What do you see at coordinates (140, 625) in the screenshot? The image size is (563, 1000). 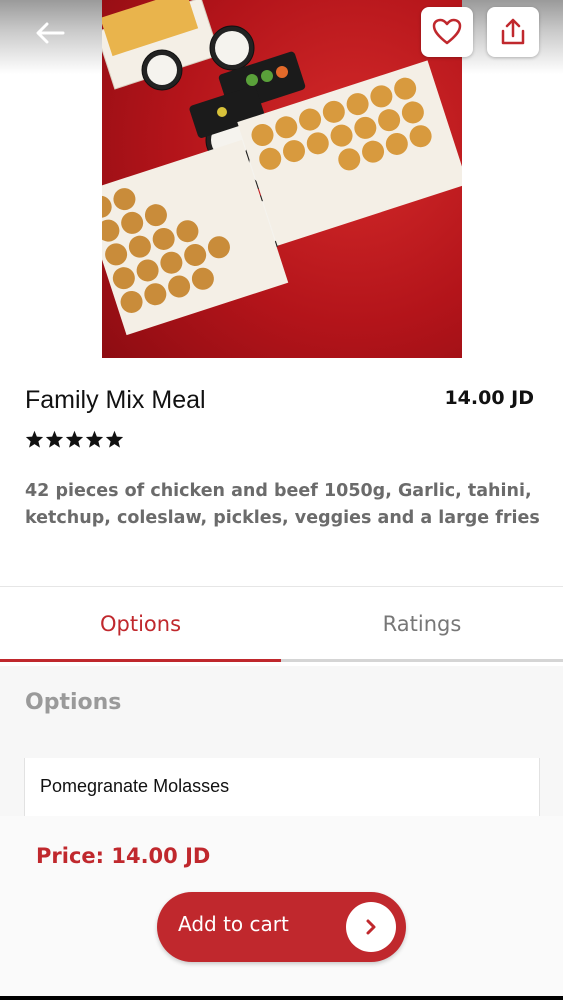 I see `tab-options: Options` at bounding box center [140, 625].